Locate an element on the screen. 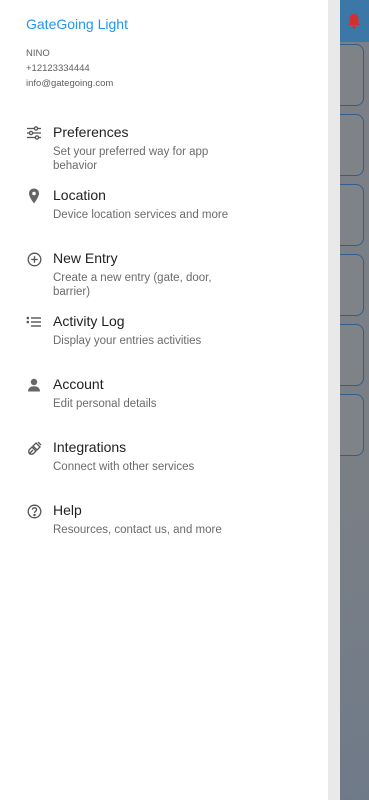 The height and width of the screenshot is (800, 369). menu-item-integrations: Integrations Connect with other services is located at coordinates (164, 465).